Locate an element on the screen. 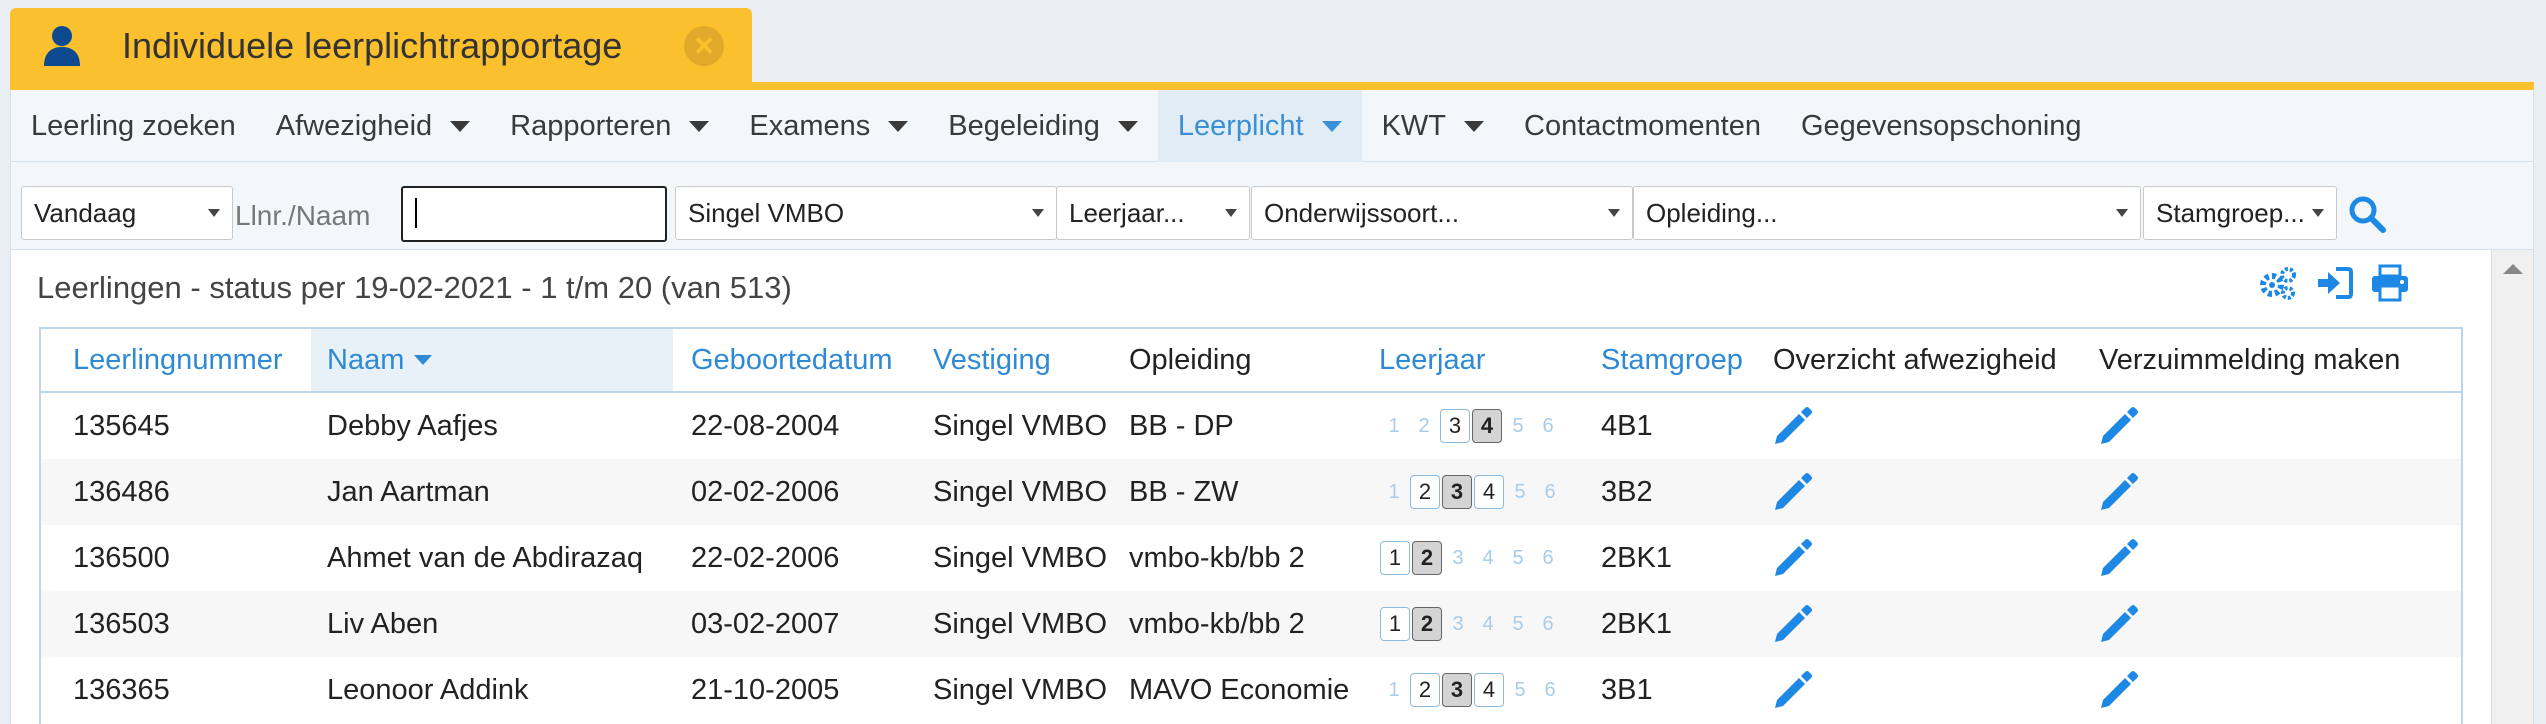 The width and height of the screenshot is (2546, 724). nav-item-leerplicht: Leerplicht is located at coordinates (1259, 126).